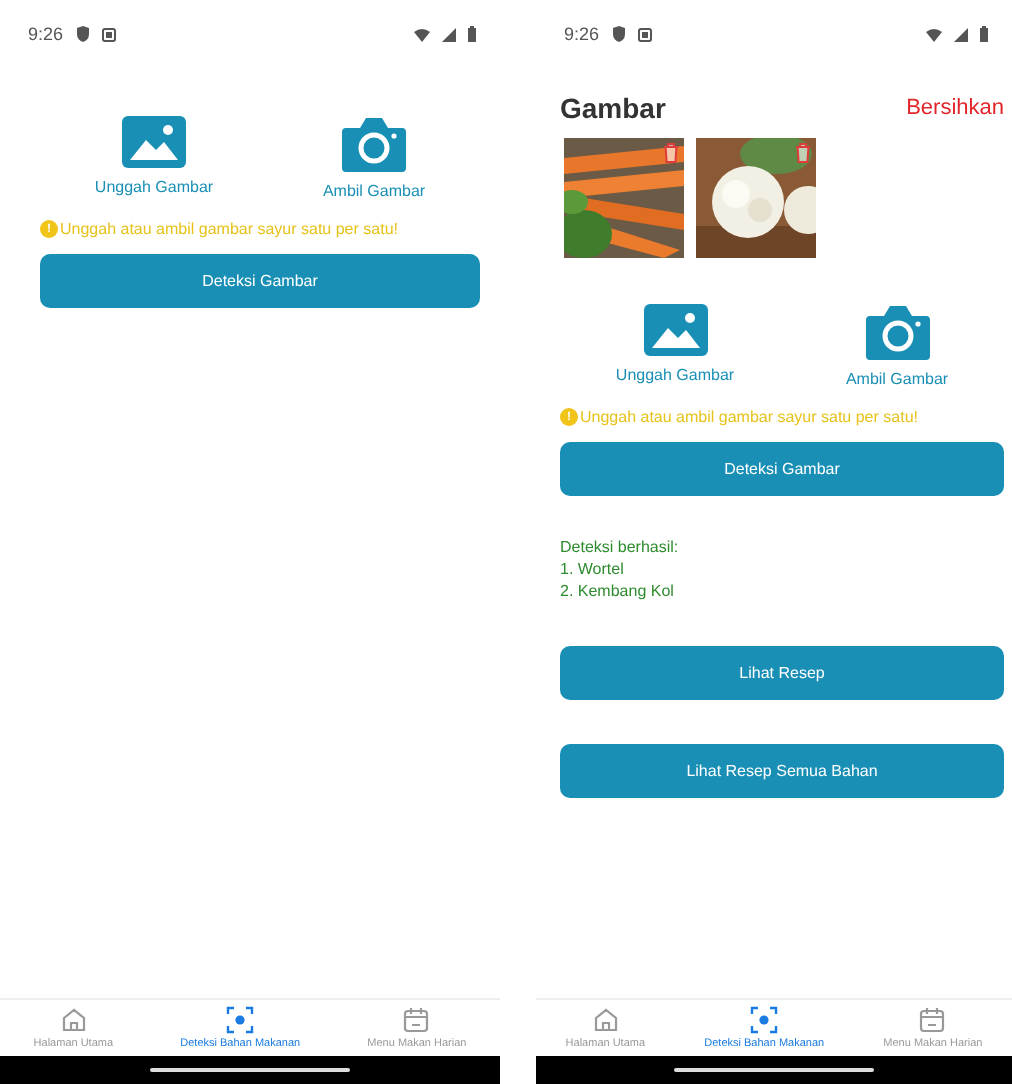  Describe the element at coordinates (782, 771) in the screenshot. I see `all-recipes-button: Lihat Resep Semua Bahan` at that location.